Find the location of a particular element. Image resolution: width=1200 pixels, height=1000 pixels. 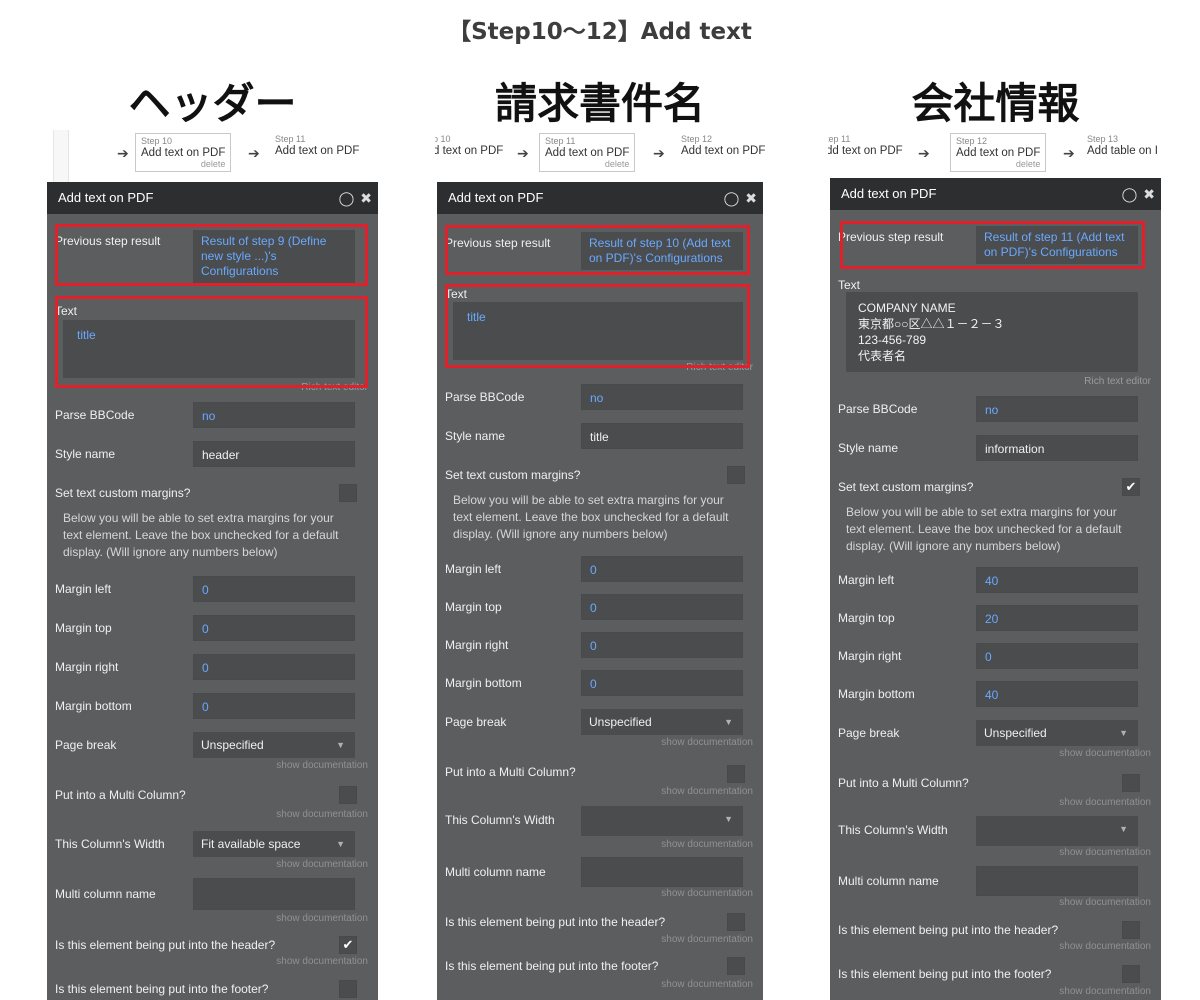

margin-right-label: Margin right is located at coordinates (870, 656).